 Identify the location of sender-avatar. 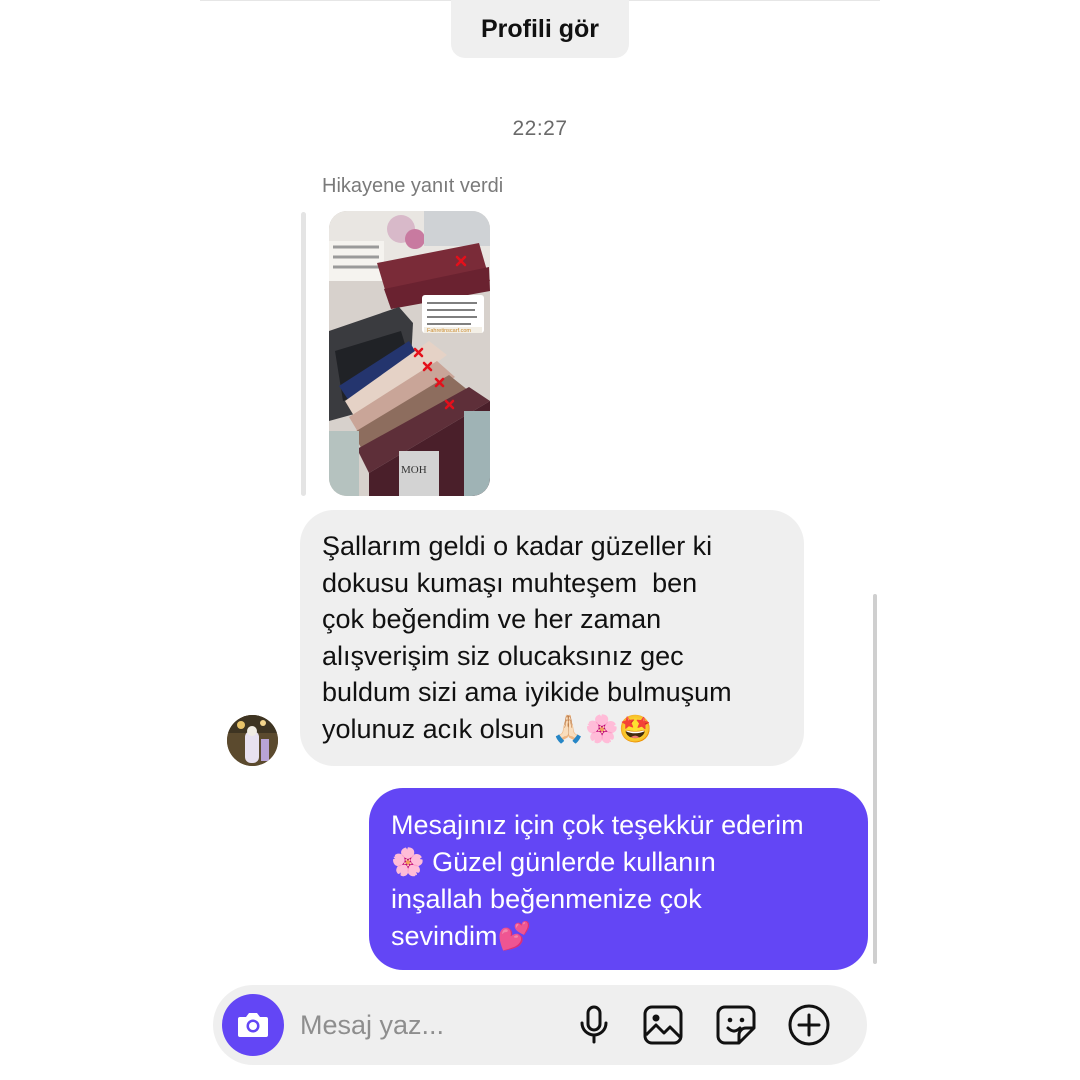
(252, 740).